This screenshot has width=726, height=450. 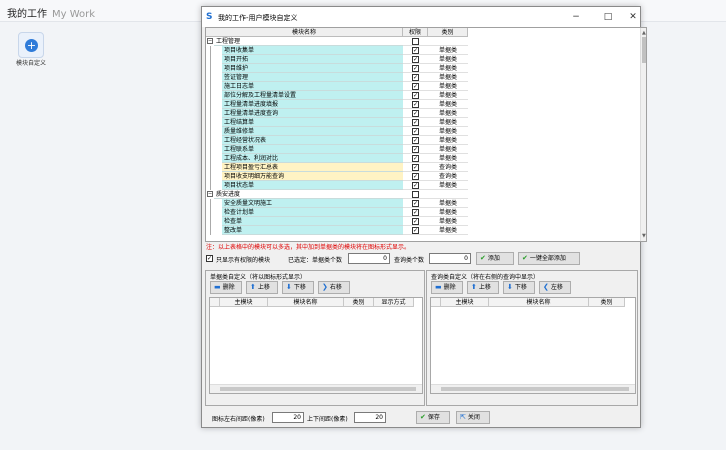 What do you see at coordinates (337, 41) in the screenshot?
I see `tree-group-row: − 工程管理` at bounding box center [337, 41].